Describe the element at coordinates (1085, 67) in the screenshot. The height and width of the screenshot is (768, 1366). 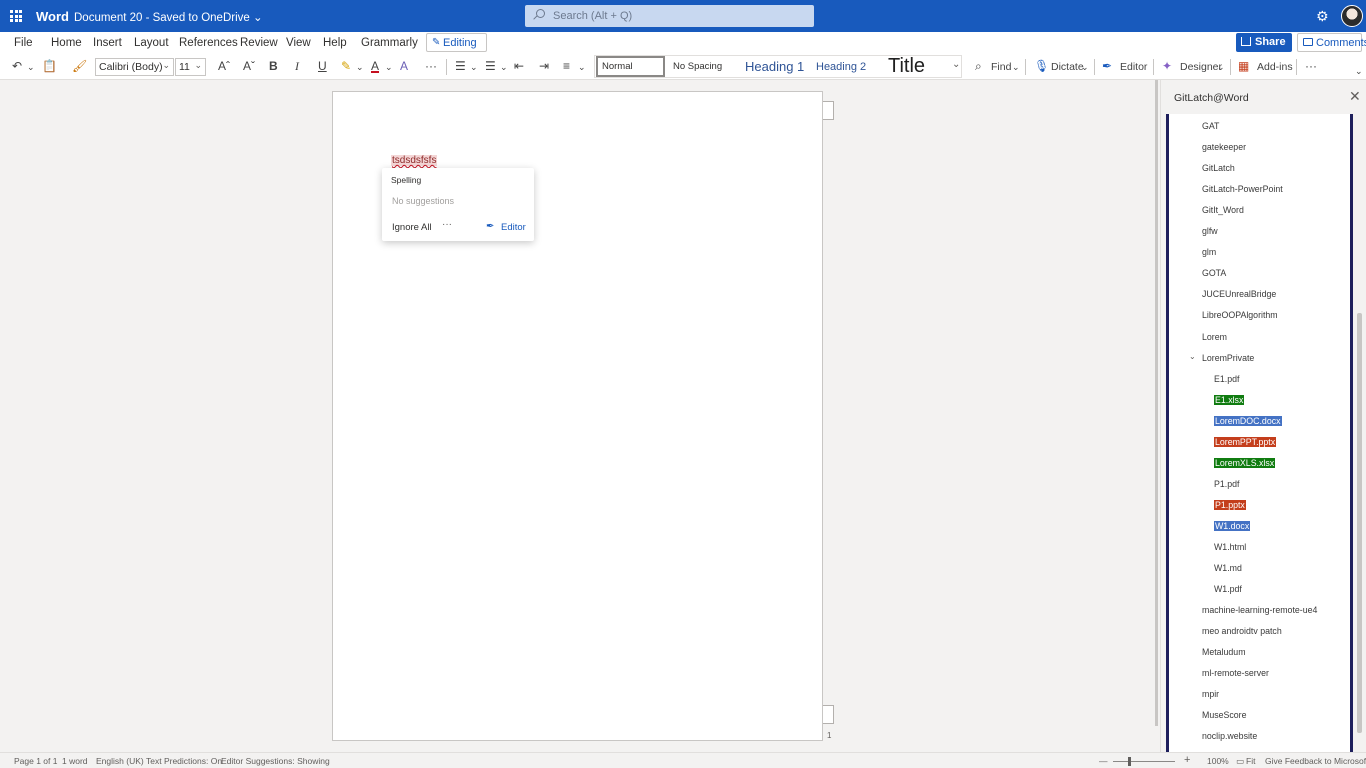
I see `dictate-dropdown-icon: ⌄` at that location.